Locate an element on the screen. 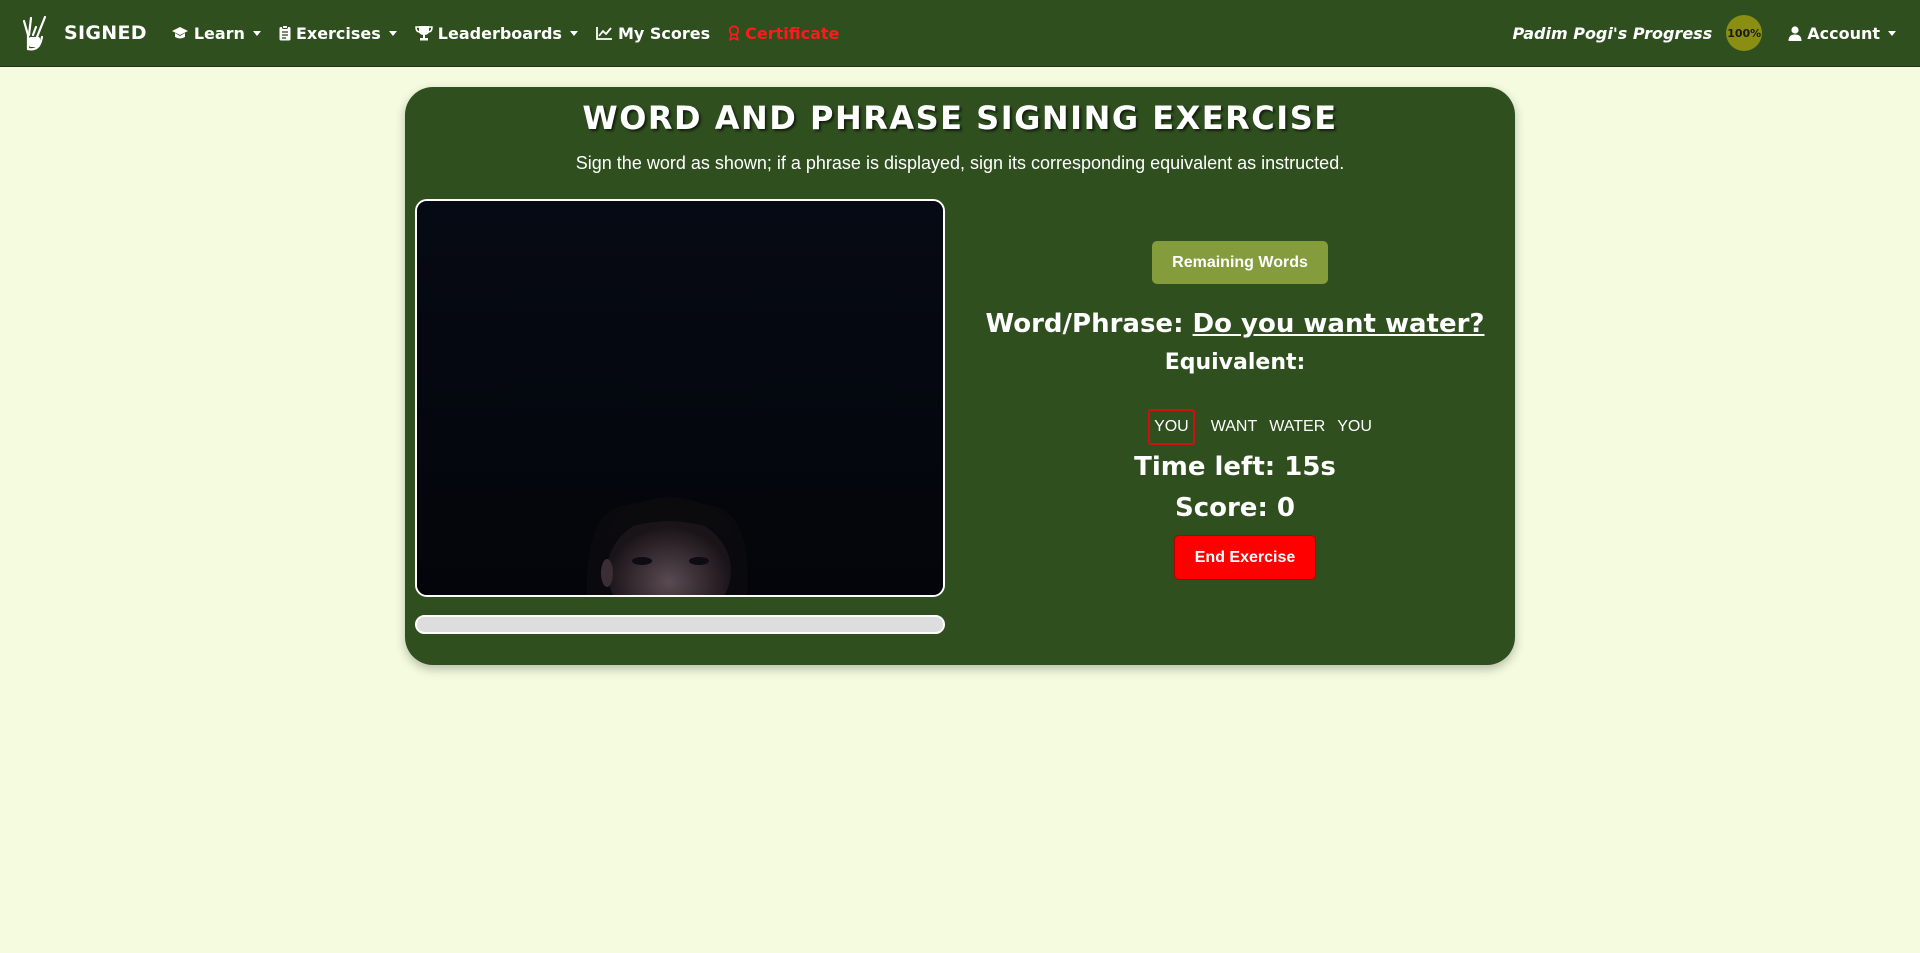 The width and height of the screenshot is (1920, 953). nav-exercises: Exercises is located at coordinates (338, 33).